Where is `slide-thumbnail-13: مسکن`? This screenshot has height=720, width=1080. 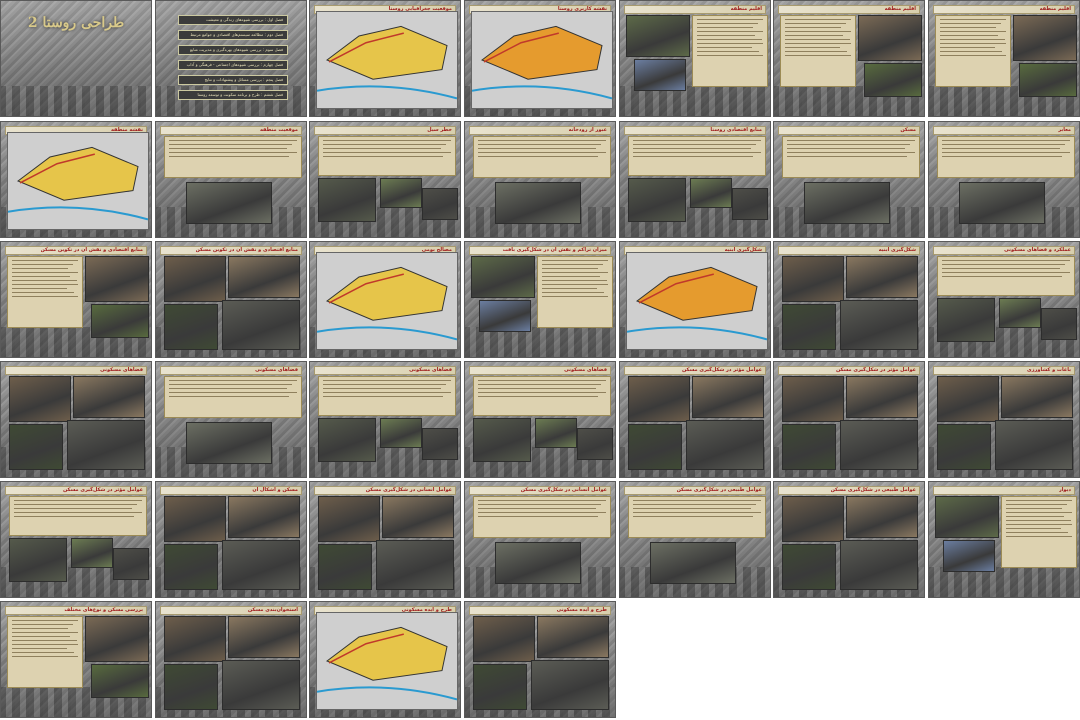 slide-thumbnail-13: مسکن is located at coordinates (849, 179).